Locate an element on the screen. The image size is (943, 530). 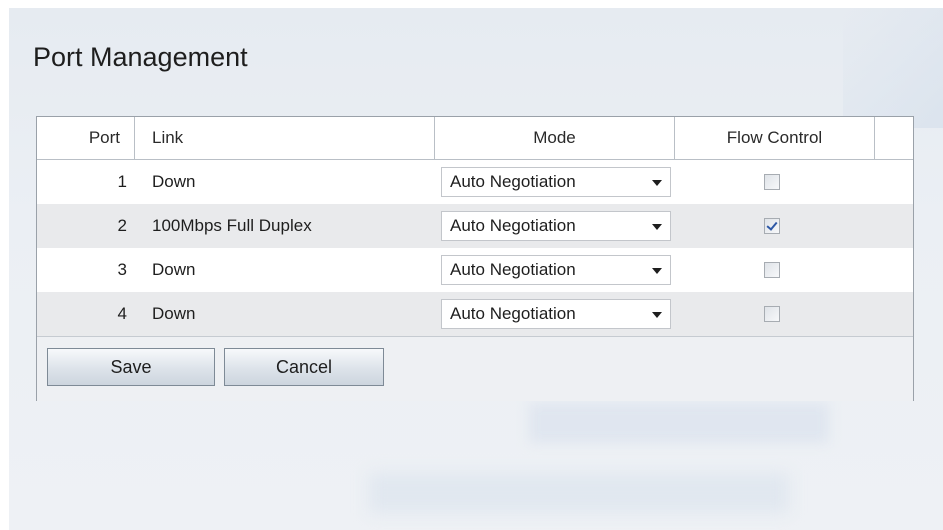
table-row: 4 Down Auto Negotiation is located at coordinates (475, 314).